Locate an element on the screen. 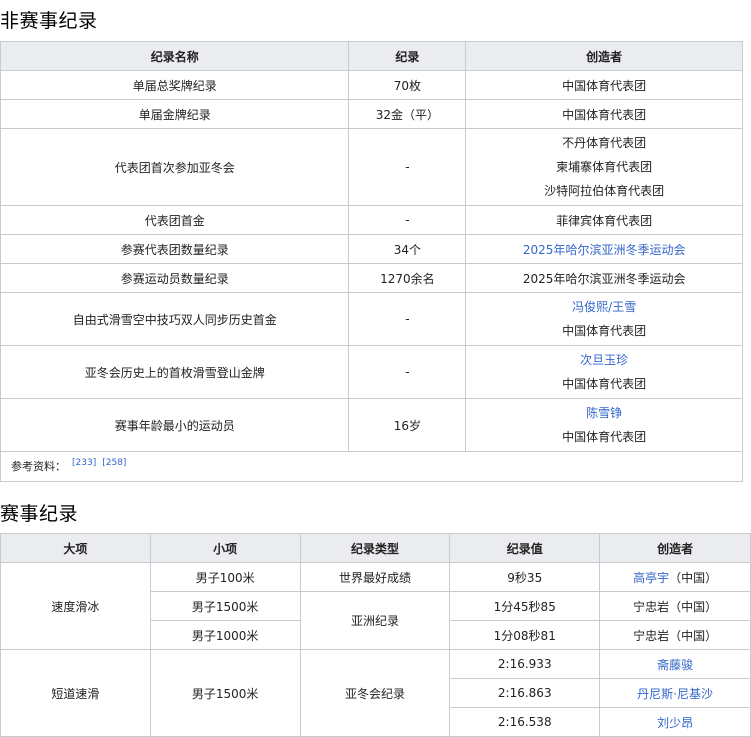 This screenshot has width=751, height=737. holder-cell: 斋藤骏 is located at coordinates (675, 664).